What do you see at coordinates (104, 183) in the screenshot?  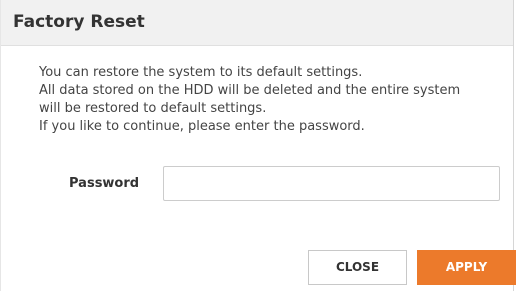 I see `password-label: Password` at bounding box center [104, 183].